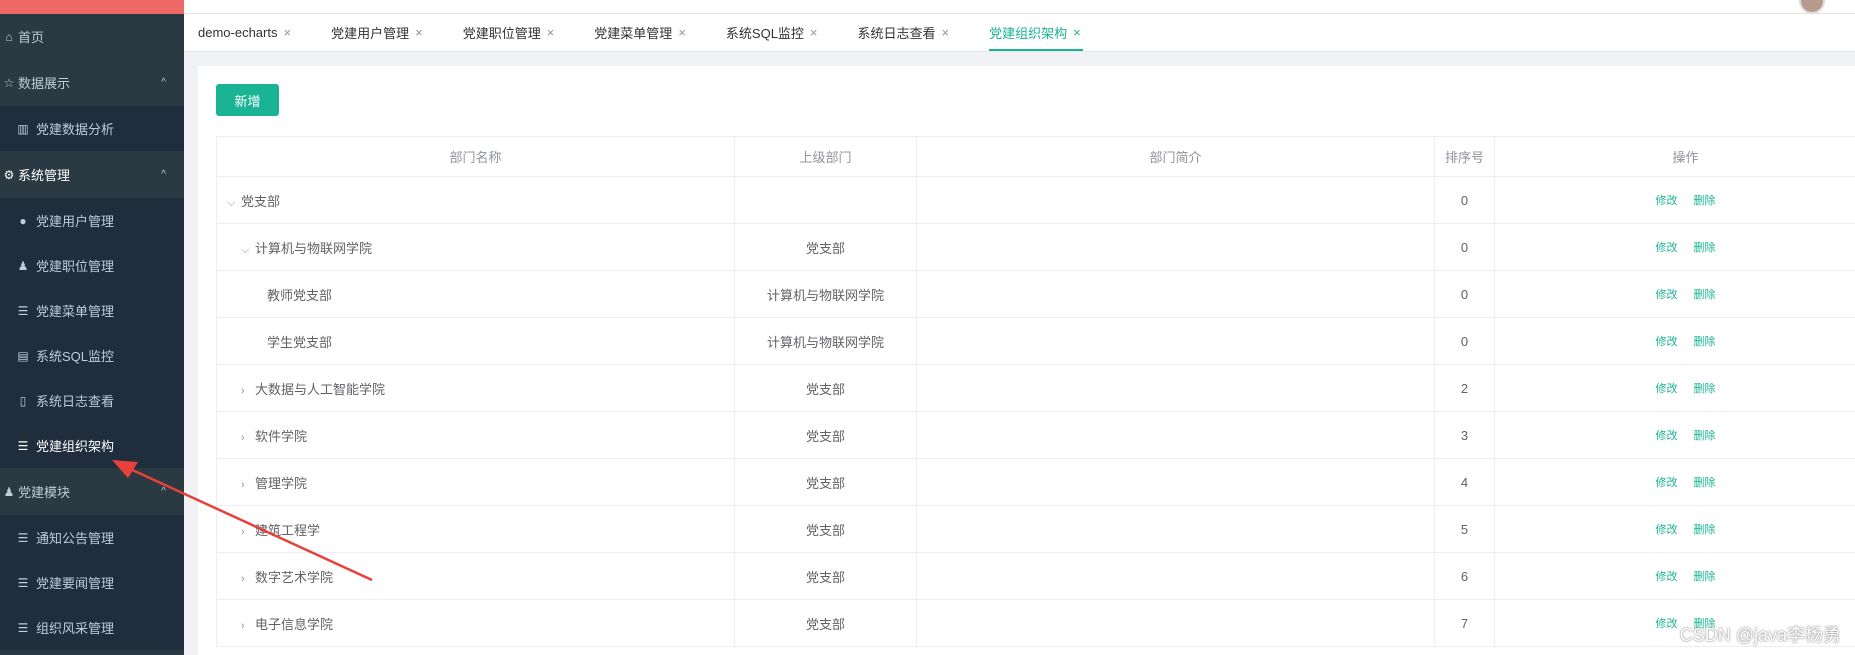 The height and width of the screenshot is (655, 1855). I want to click on watermark: CSDN @java李杨勇, so click(1760, 635).